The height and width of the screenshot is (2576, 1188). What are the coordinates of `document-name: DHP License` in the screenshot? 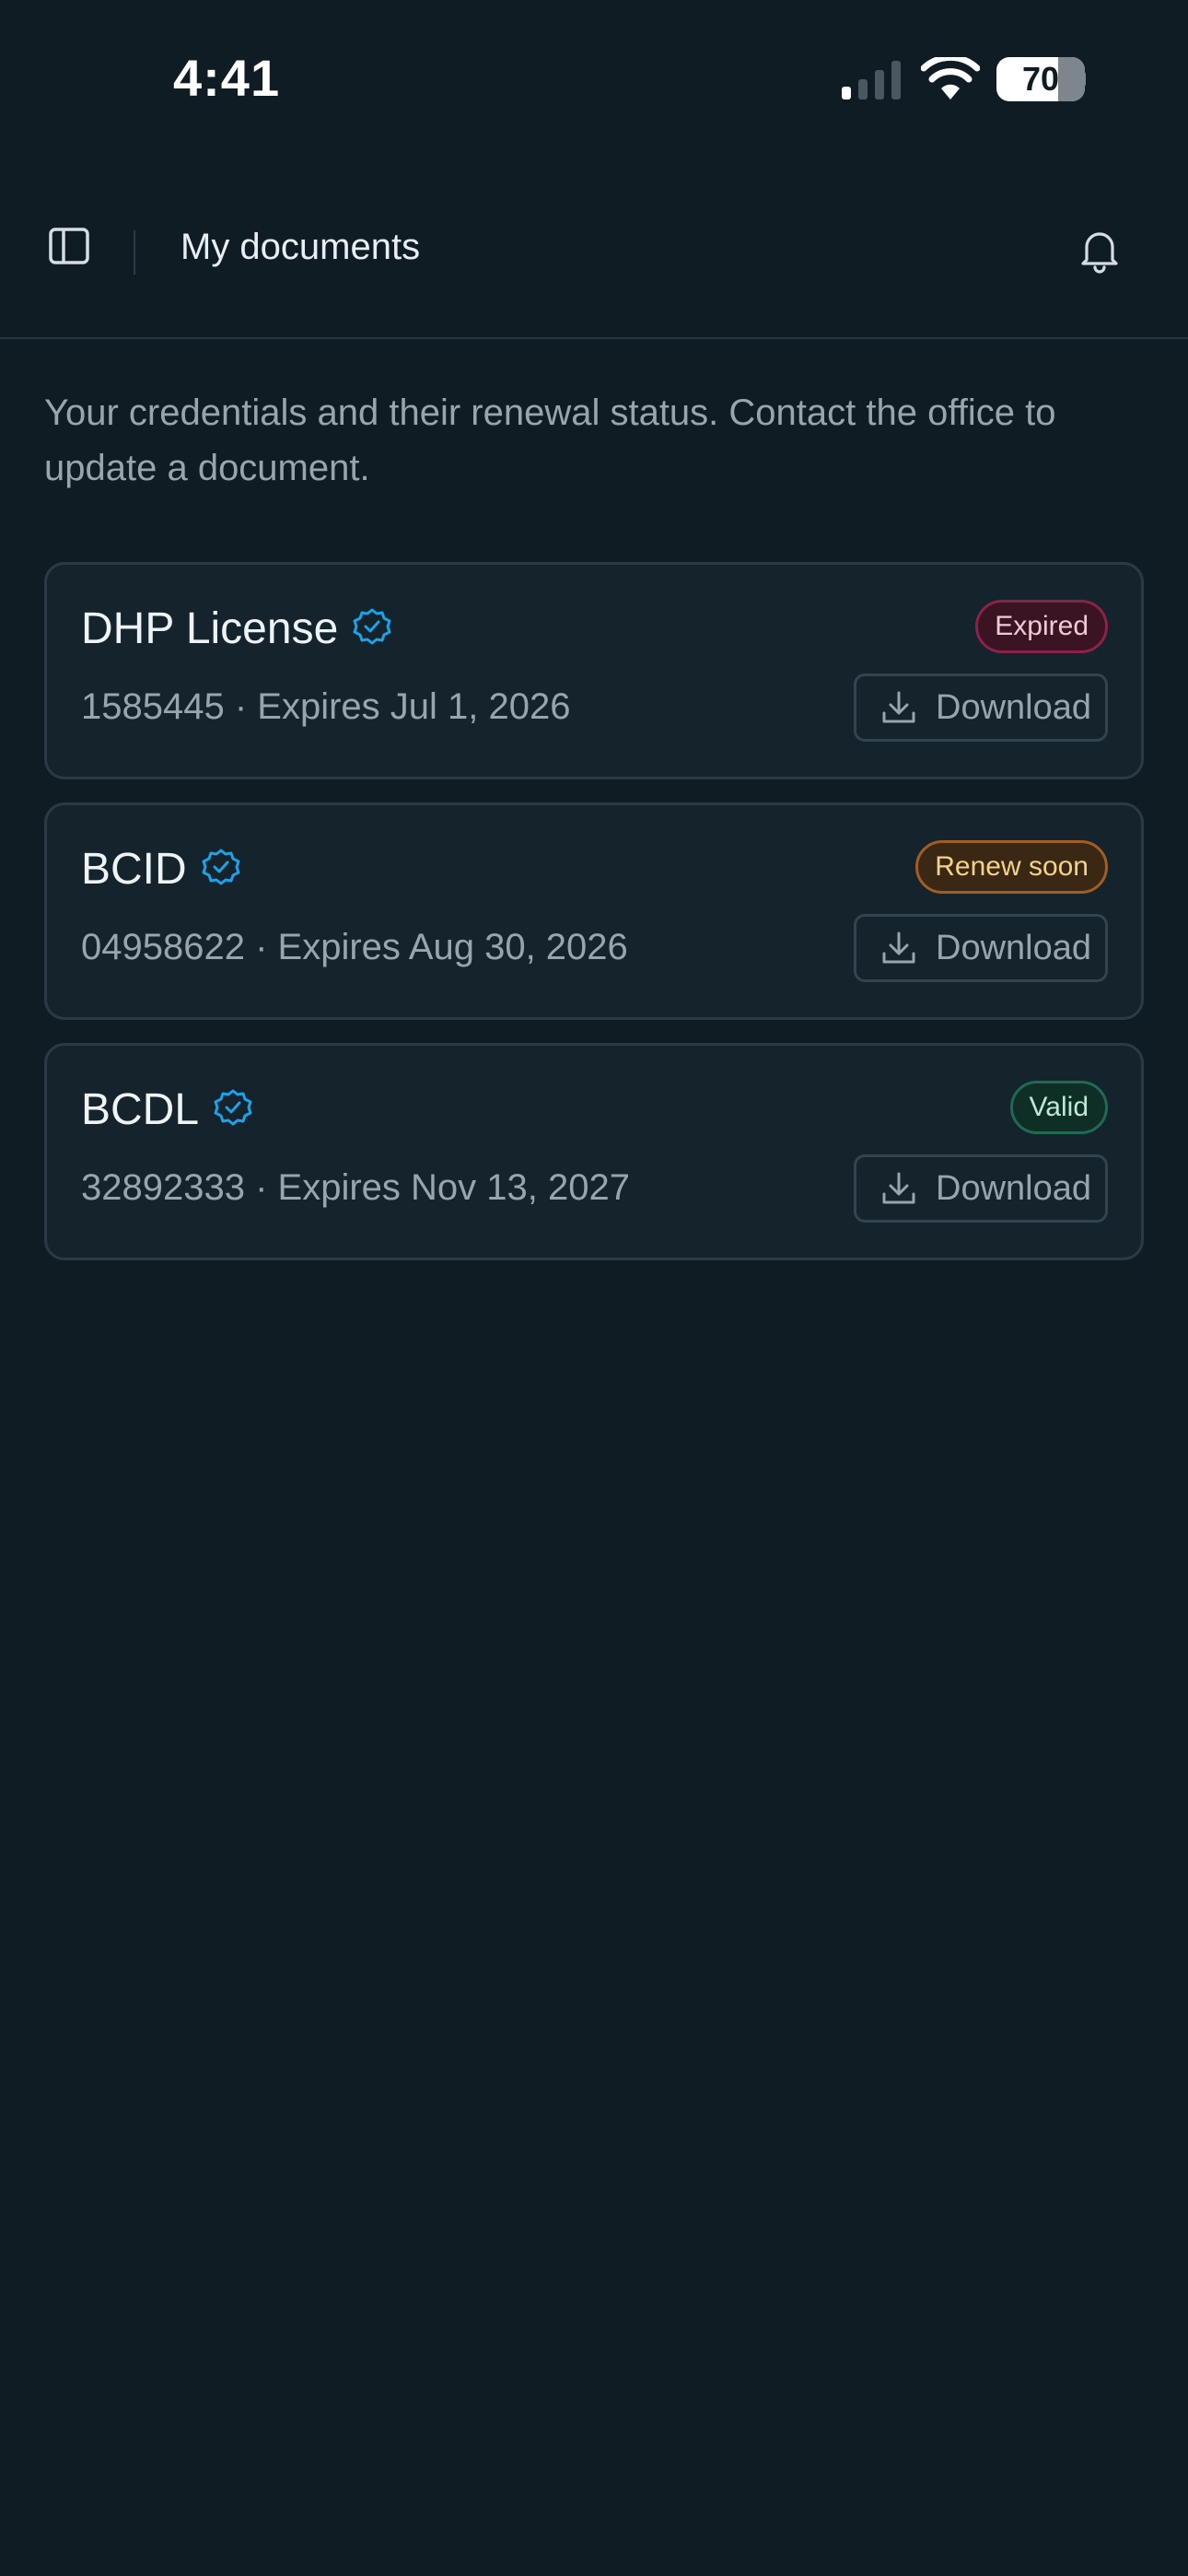 It's located at (210, 628).